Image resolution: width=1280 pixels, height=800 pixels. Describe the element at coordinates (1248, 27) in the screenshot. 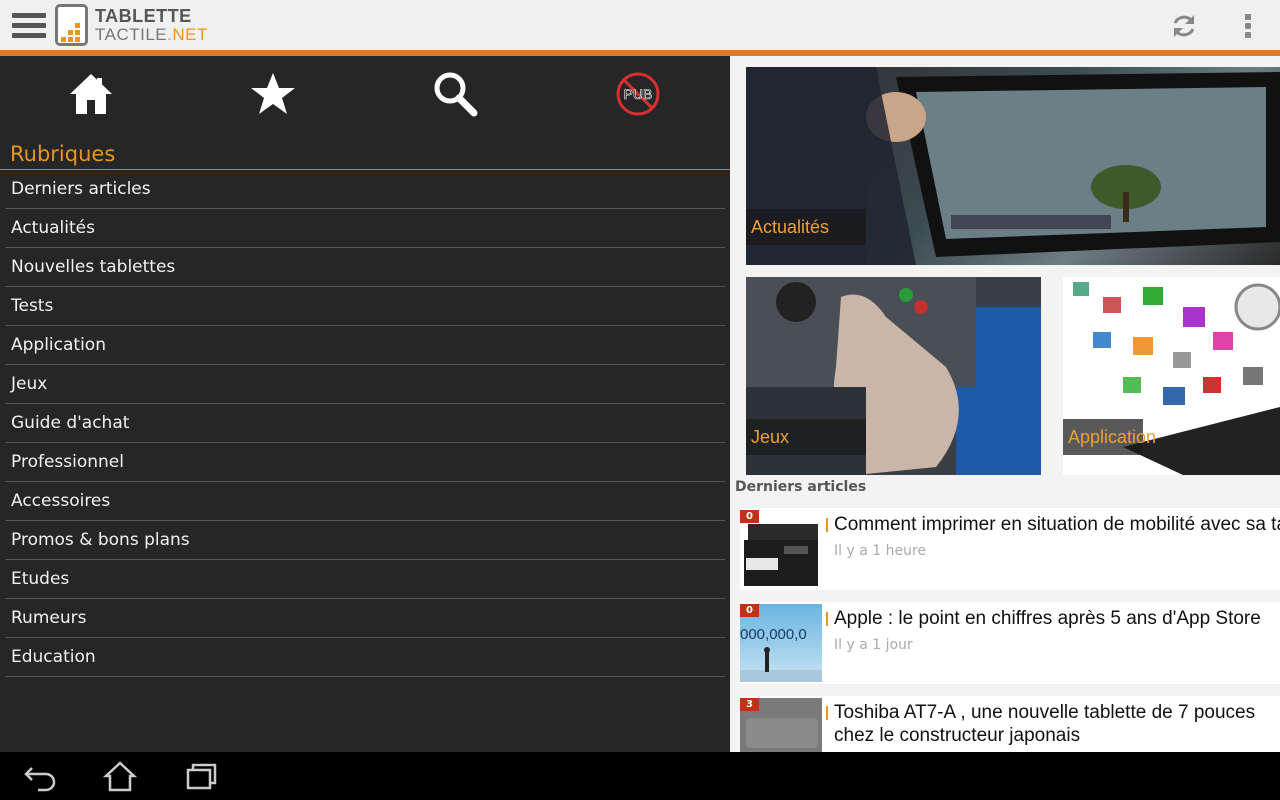

I see `overflow-menu-icon` at that location.